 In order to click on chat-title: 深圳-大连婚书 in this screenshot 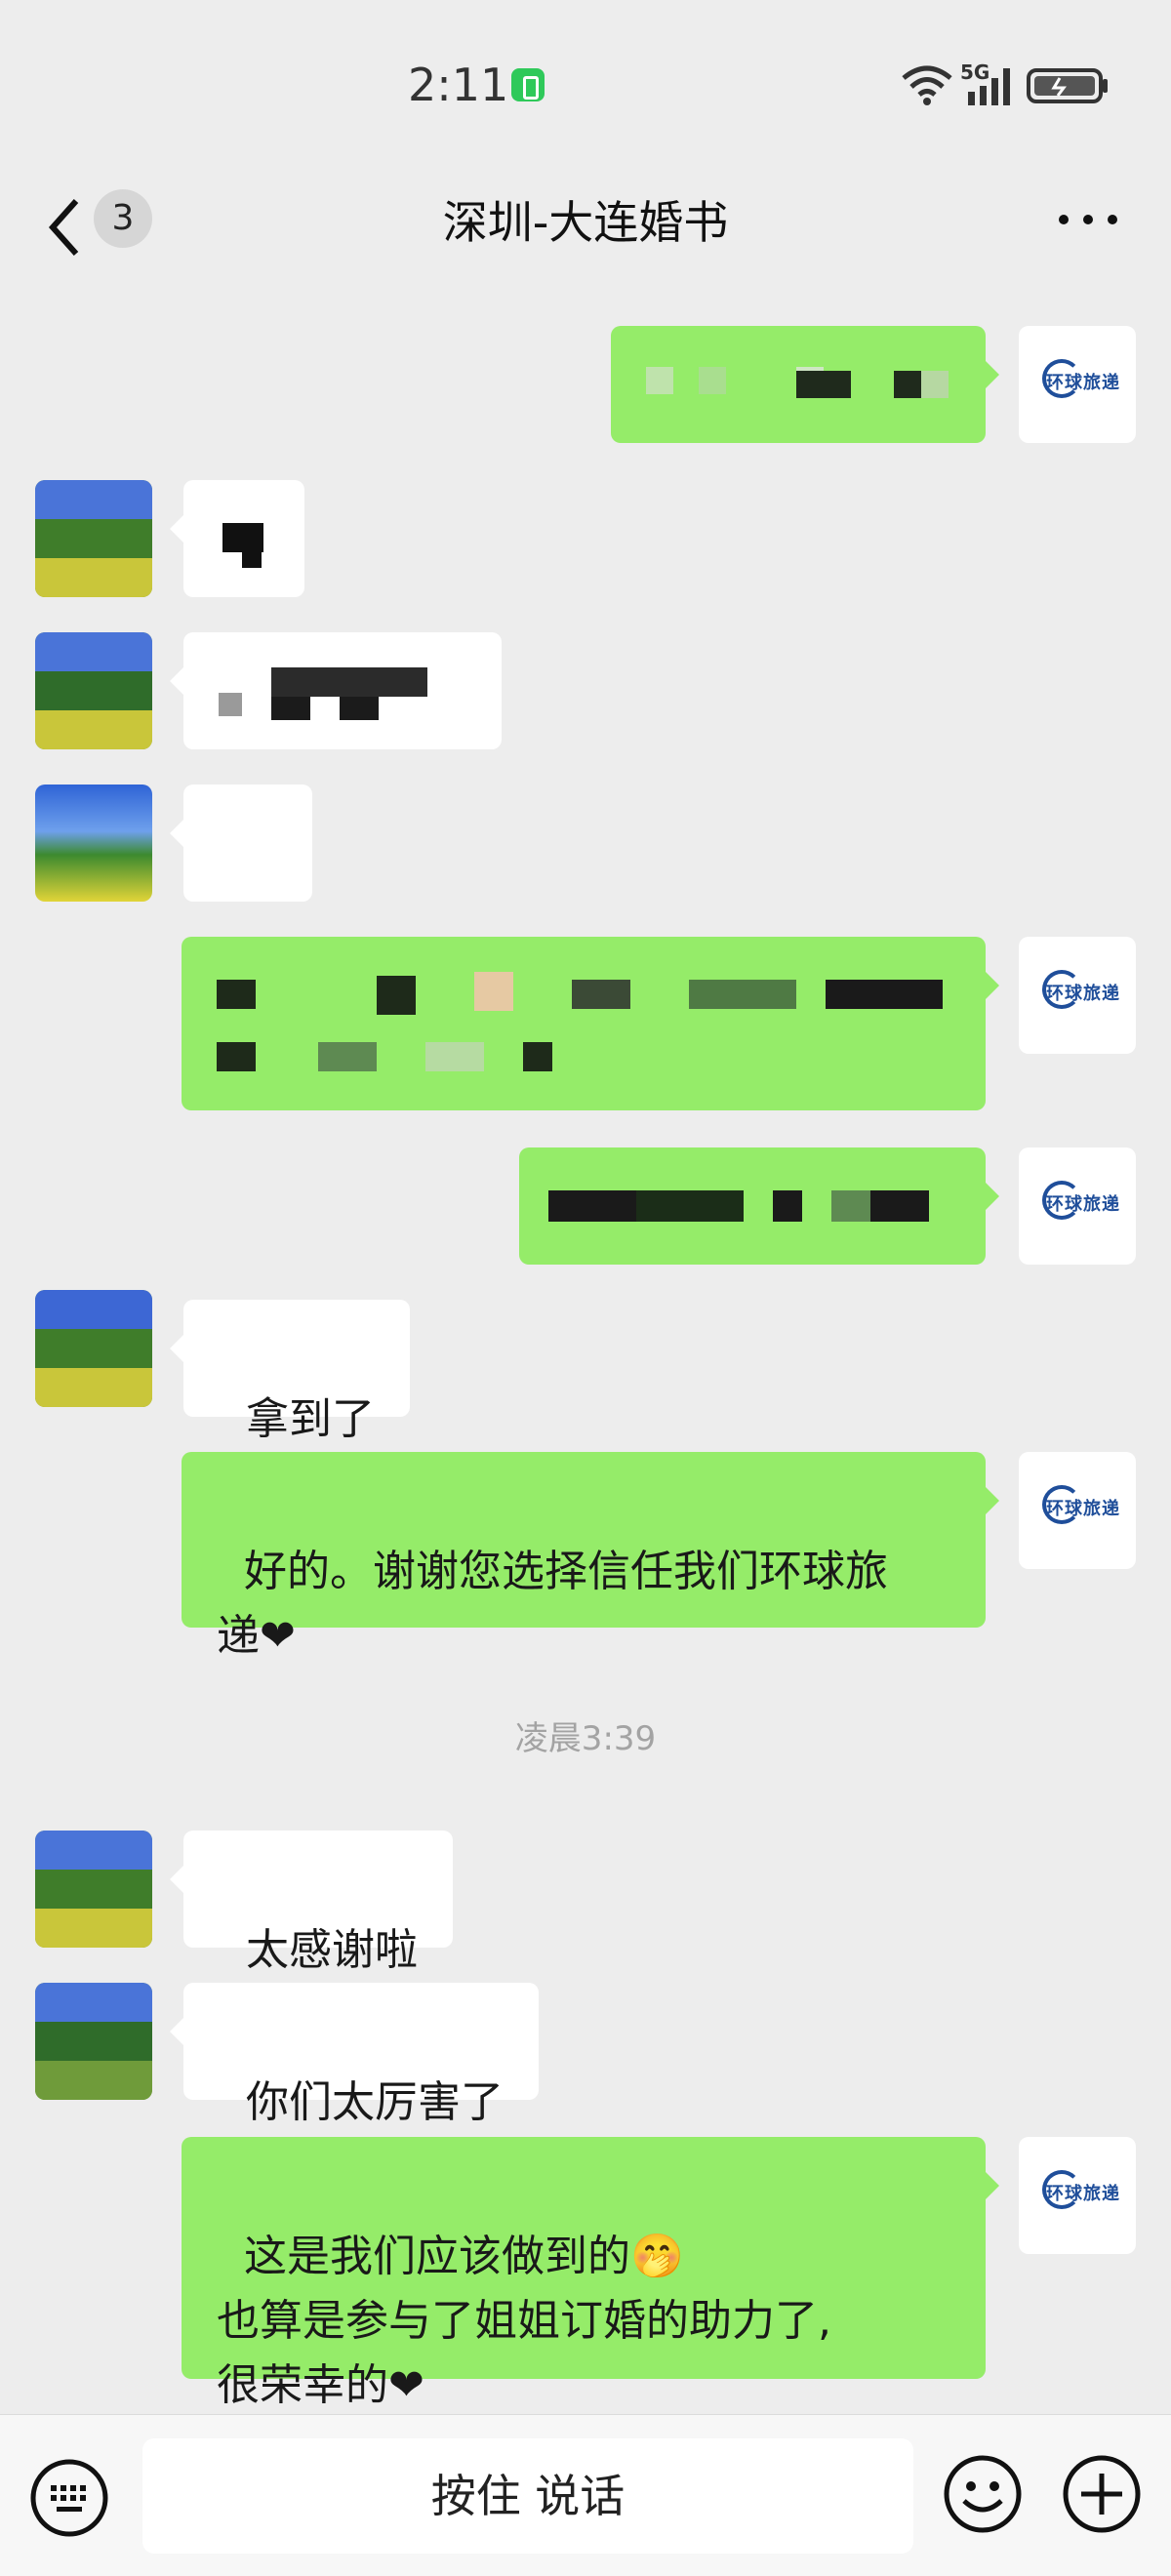, I will do `click(585, 222)`.